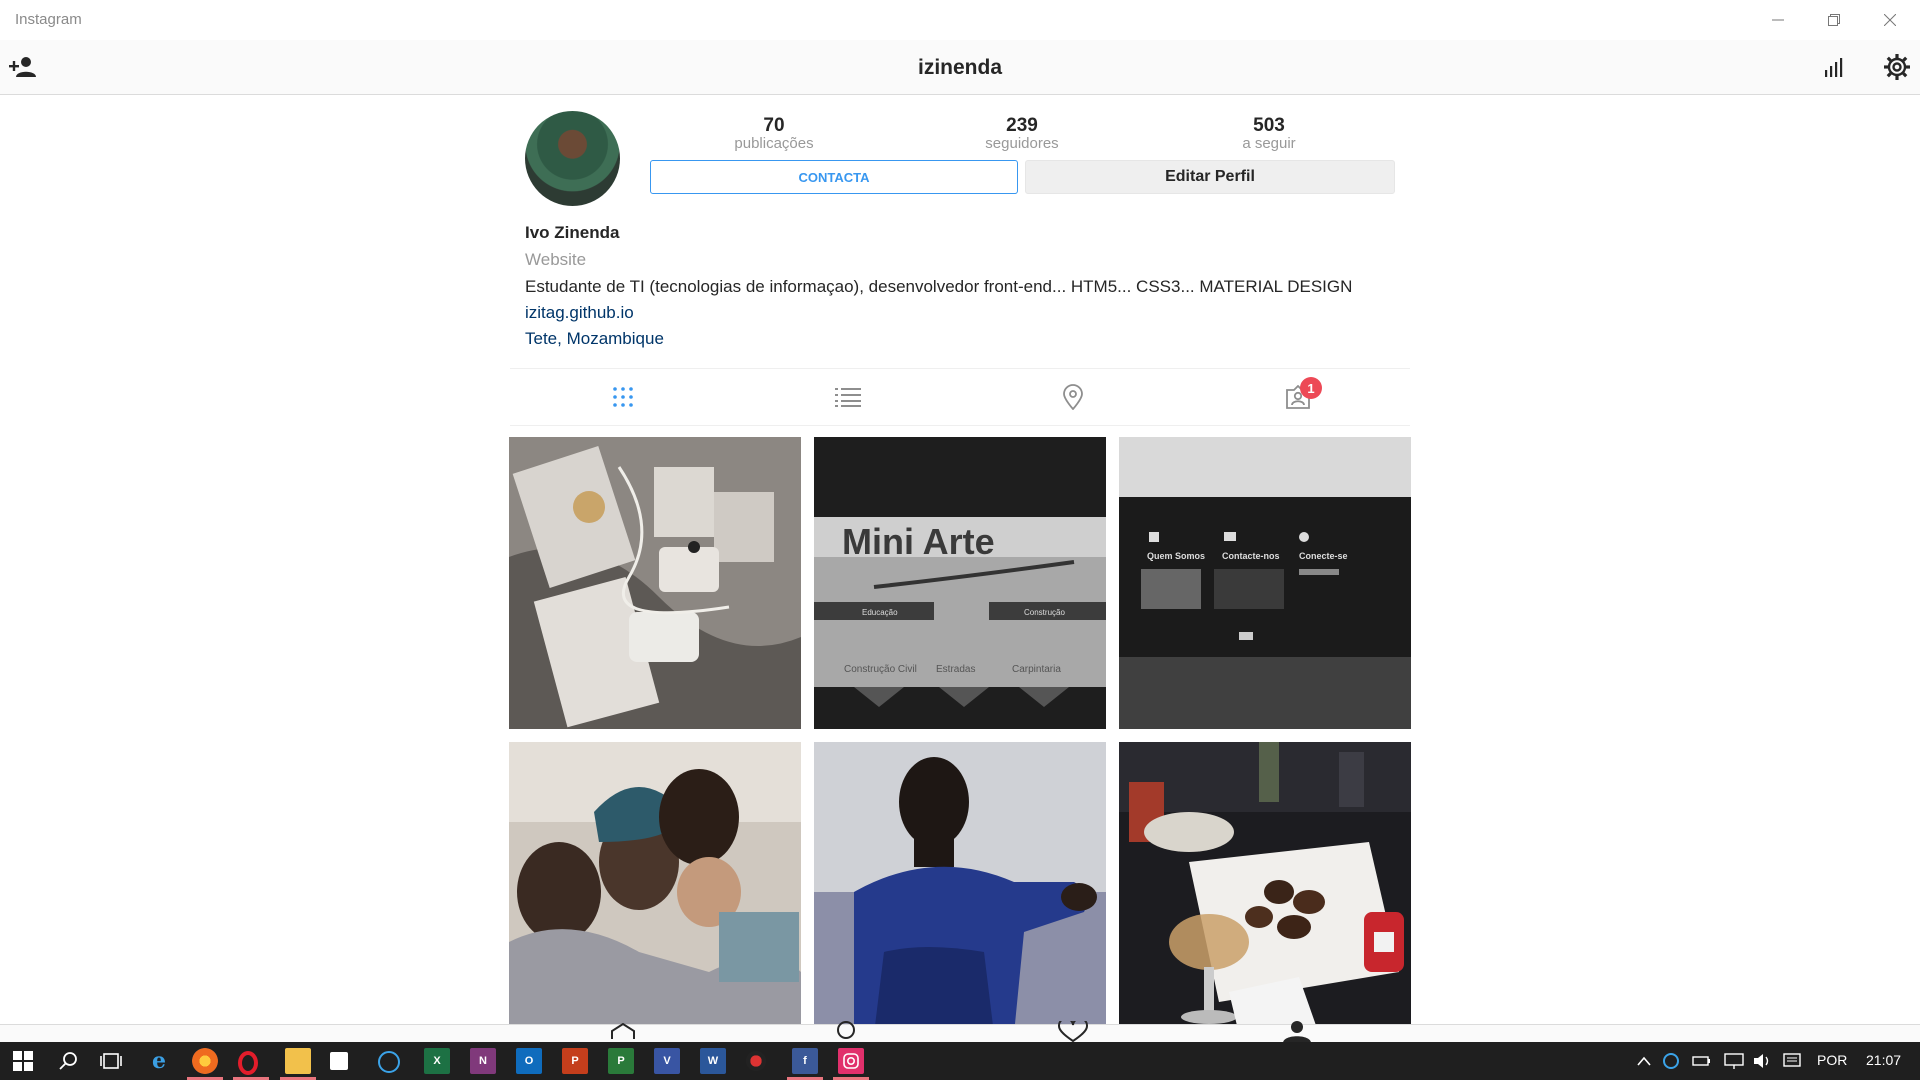  I want to click on tagged-notification-badge: 1, so click(1311, 388).